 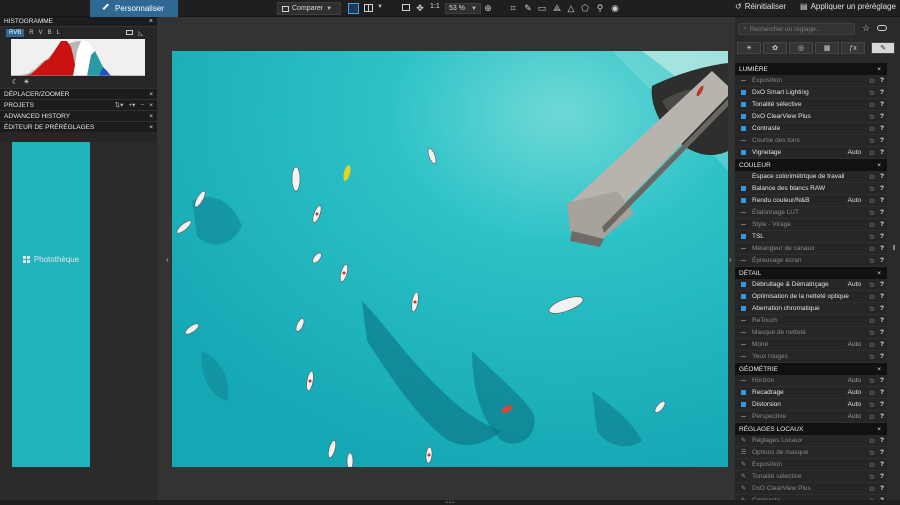 I want to click on repair-icon: ⚲, so click(x=600, y=8).